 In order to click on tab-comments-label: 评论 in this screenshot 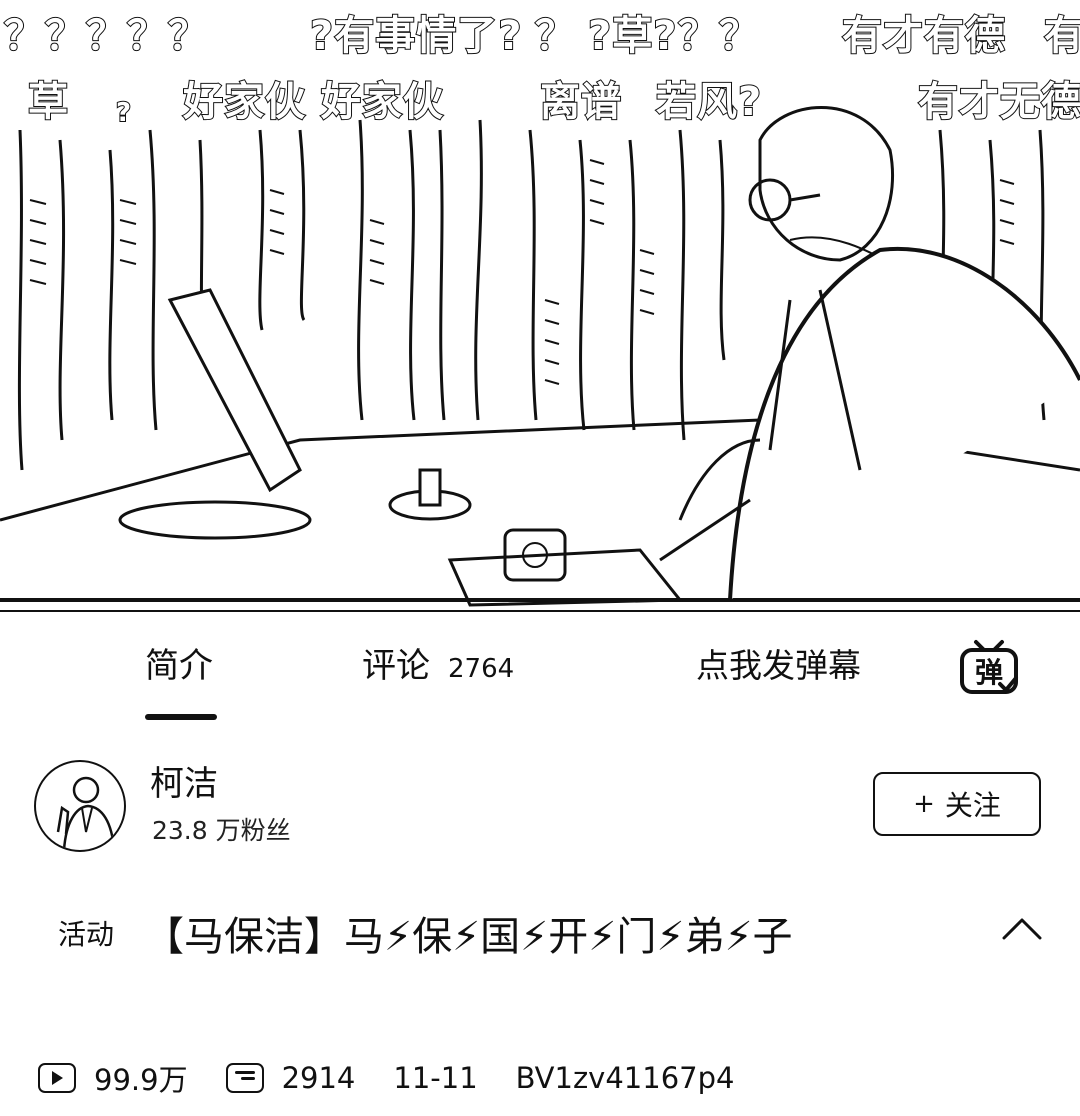, I will do `click(396, 666)`.